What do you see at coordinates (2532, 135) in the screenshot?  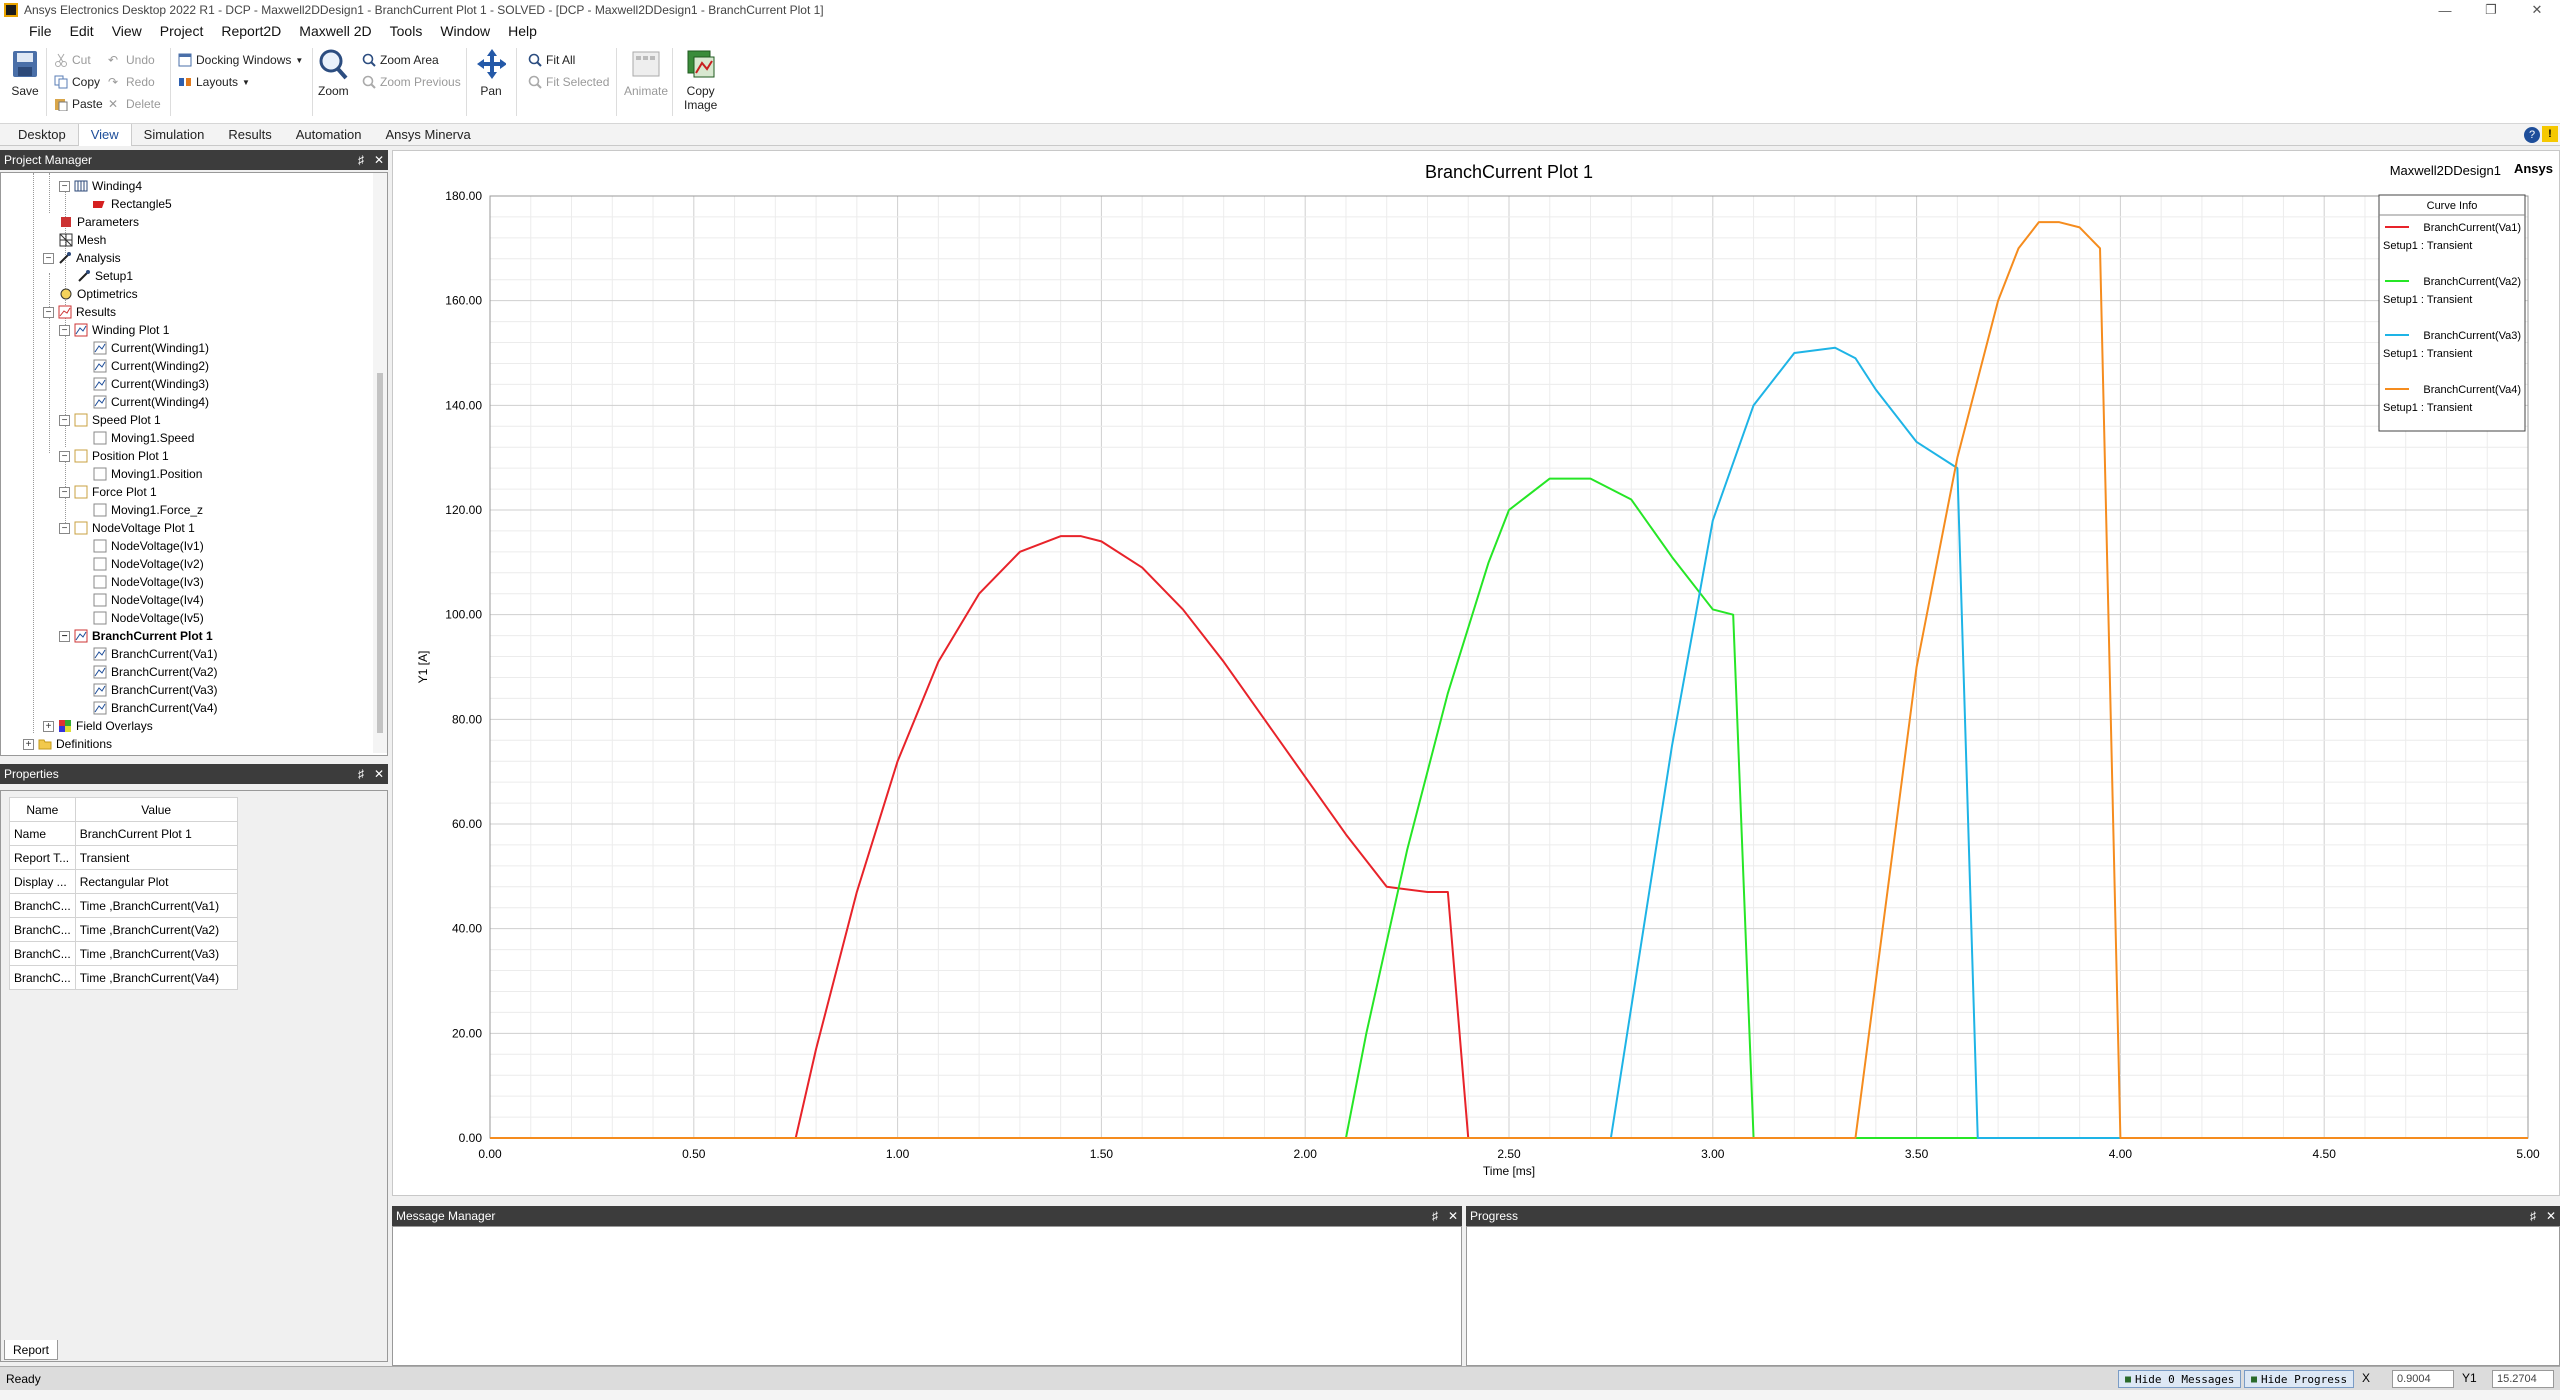 I see `help-icon: ?` at bounding box center [2532, 135].